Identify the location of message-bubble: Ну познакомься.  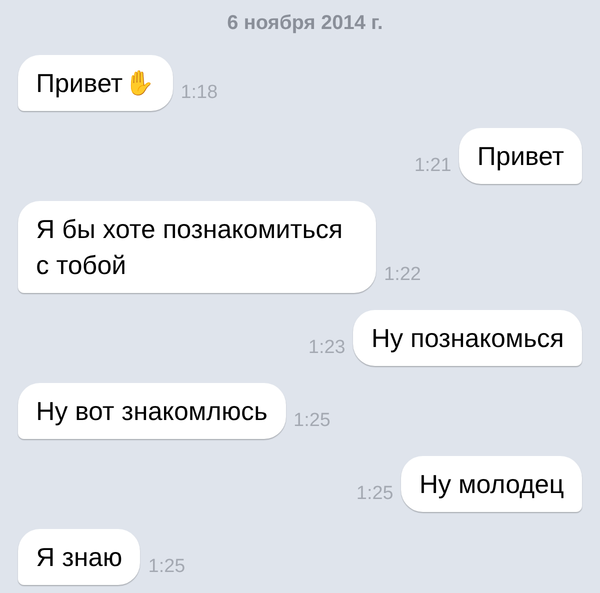
(467, 338).